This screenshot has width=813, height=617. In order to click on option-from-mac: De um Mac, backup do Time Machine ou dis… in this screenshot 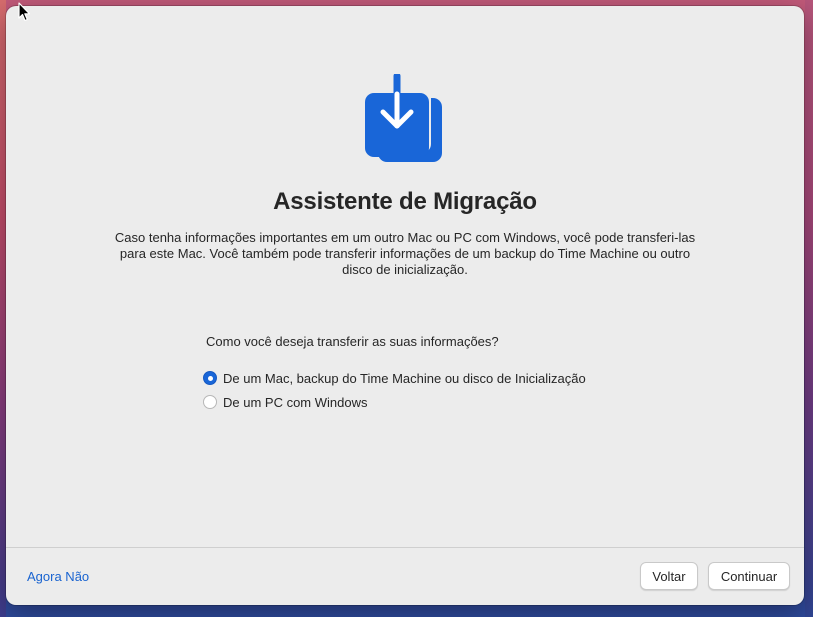, I will do `click(394, 378)`.